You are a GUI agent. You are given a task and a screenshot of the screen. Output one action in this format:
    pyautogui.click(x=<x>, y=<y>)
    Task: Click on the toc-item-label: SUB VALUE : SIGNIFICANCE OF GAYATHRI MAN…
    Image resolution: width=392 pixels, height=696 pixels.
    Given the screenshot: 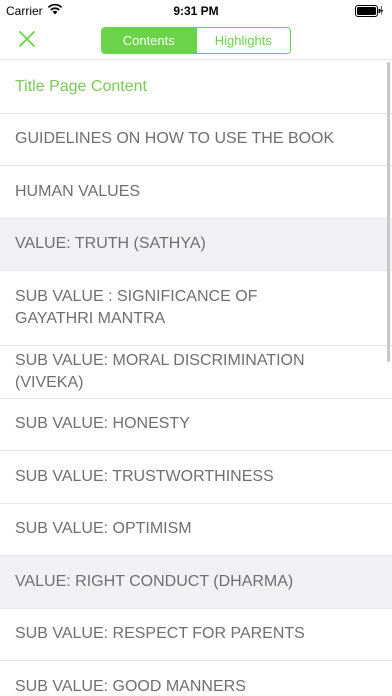 What is the action you would take?
    pyautogui.click(x=136, y=307)
    